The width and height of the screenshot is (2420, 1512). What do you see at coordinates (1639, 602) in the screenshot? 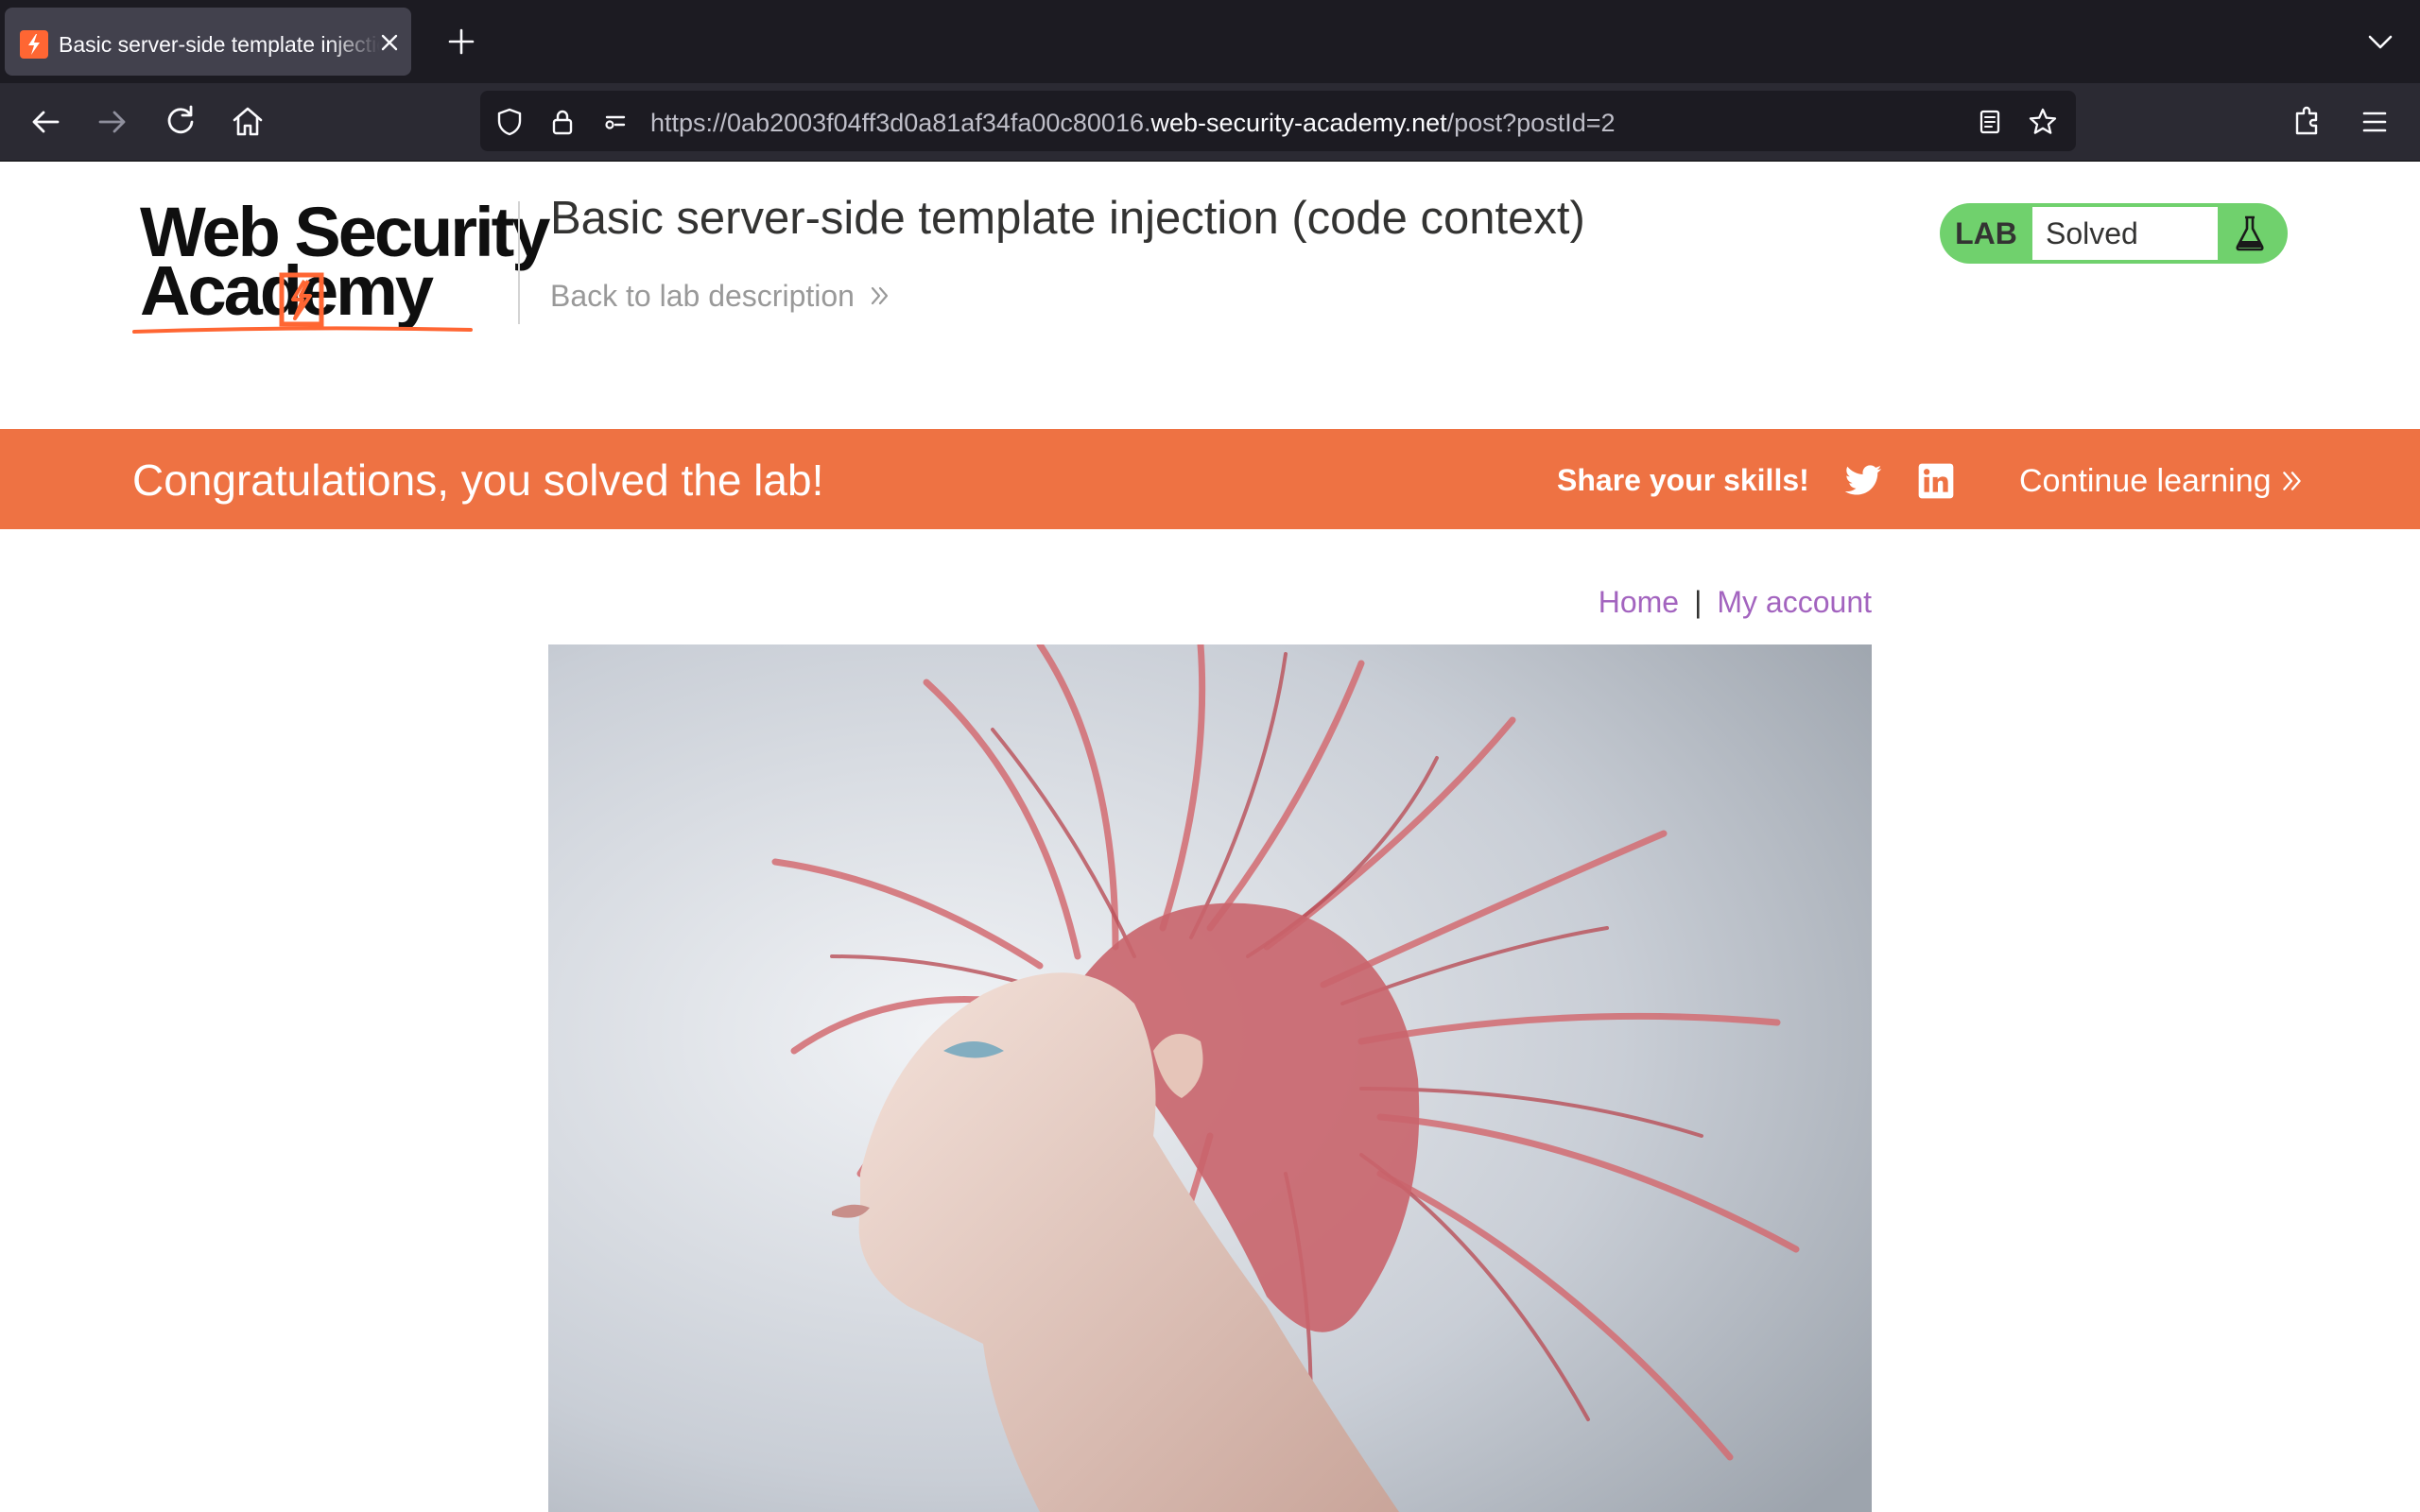
I see `home-link: Home` at bounding box center [1639, 602].